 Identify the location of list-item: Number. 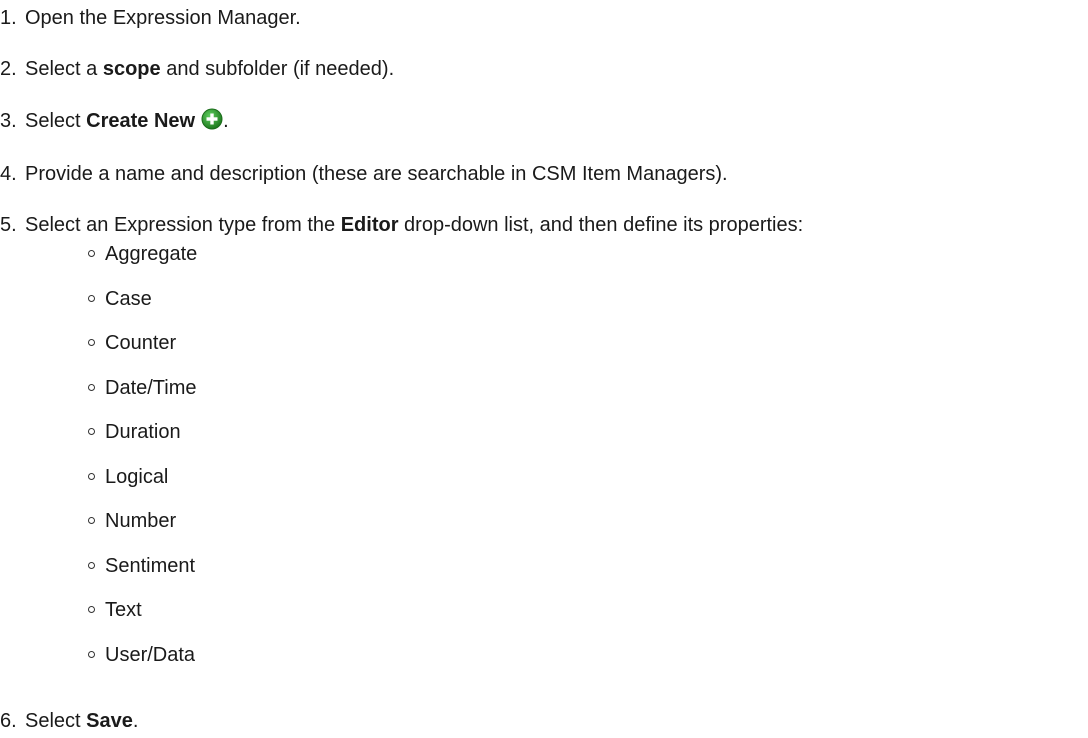
(132, 521).